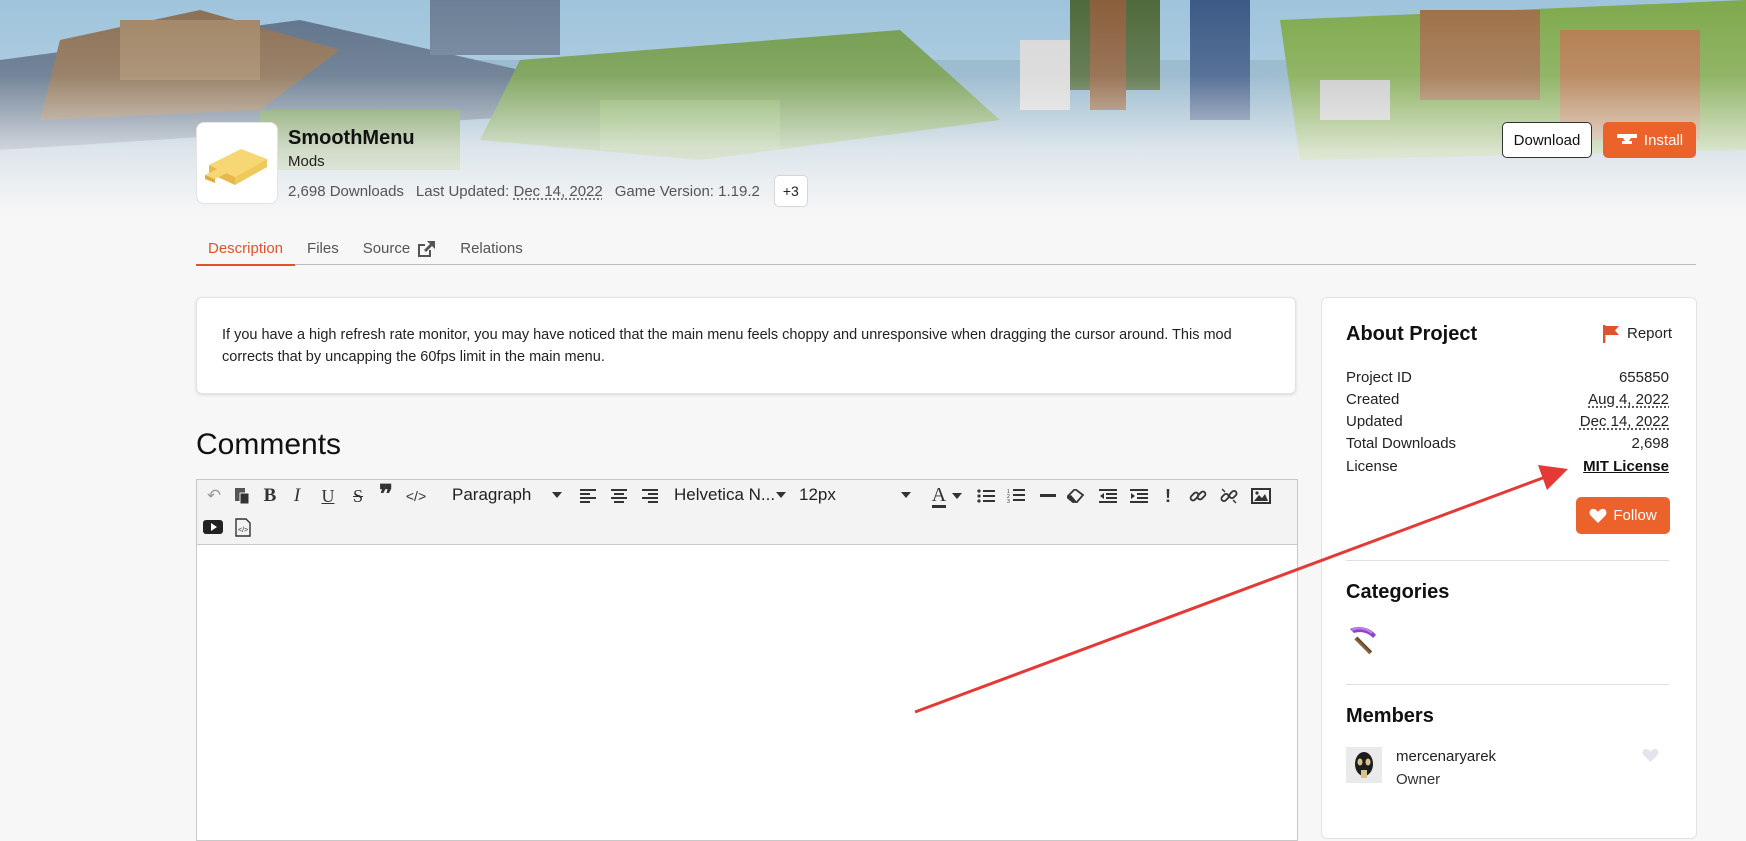 The width and height of the screenshot is (1746, 841). I want to click on code-icon: </>, so click(416, 496).